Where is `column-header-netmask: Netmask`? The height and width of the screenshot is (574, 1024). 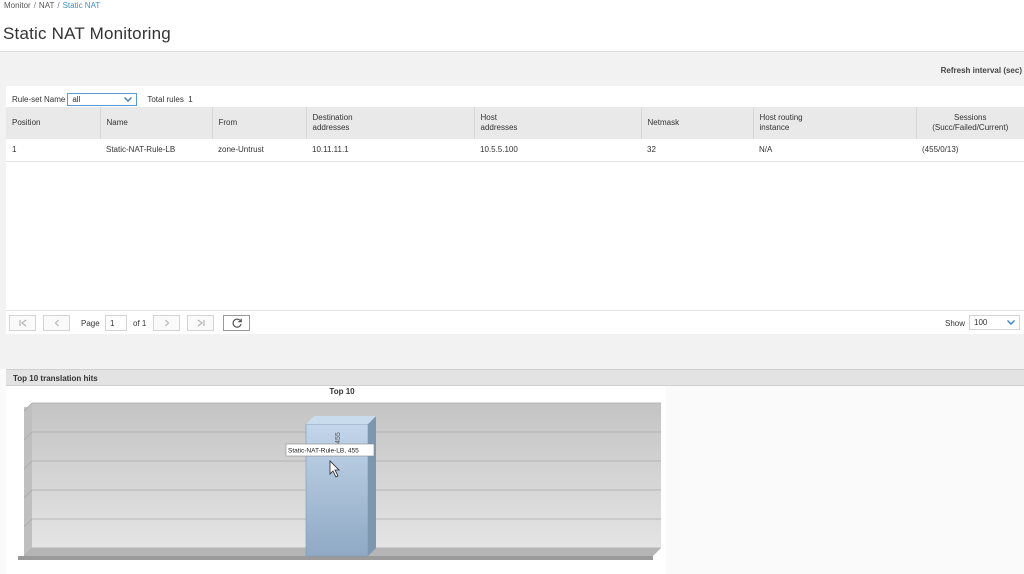 column-header-netmask: Netmask is located at coordinates (696, 123).